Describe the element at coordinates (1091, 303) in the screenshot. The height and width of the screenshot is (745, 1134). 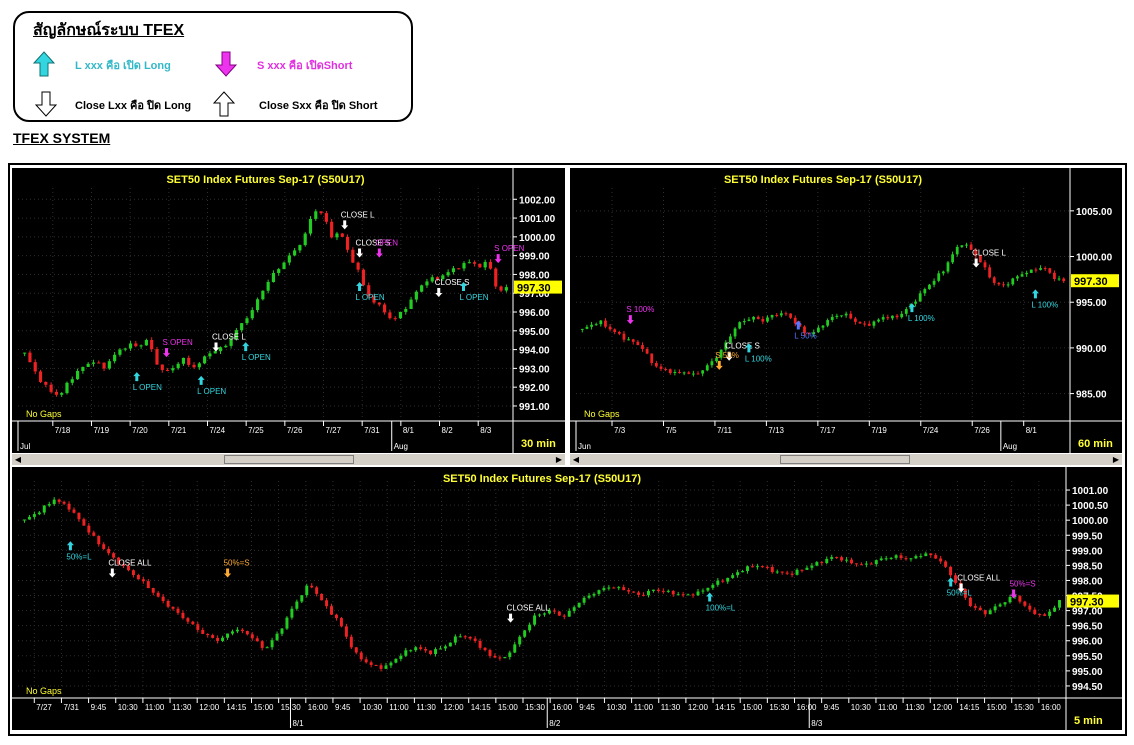
I see `y-tick-label: 995.00` at that location.